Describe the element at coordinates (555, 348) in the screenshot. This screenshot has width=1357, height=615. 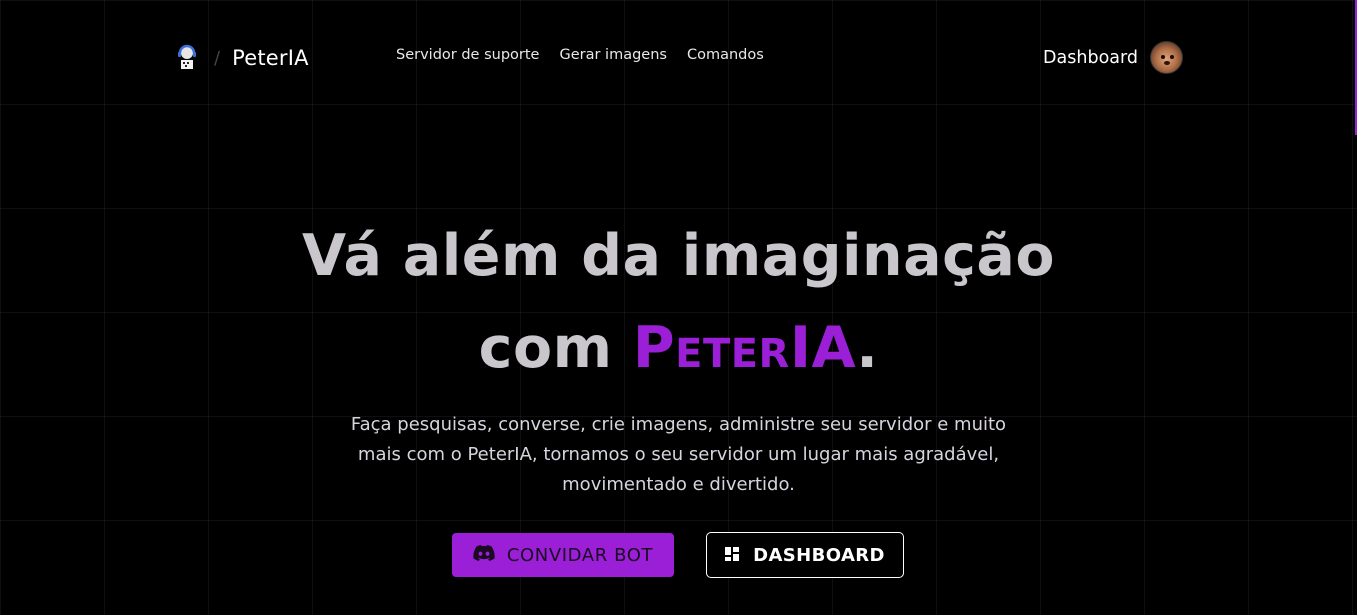
I see `hero-title-prefix: com` at that location.